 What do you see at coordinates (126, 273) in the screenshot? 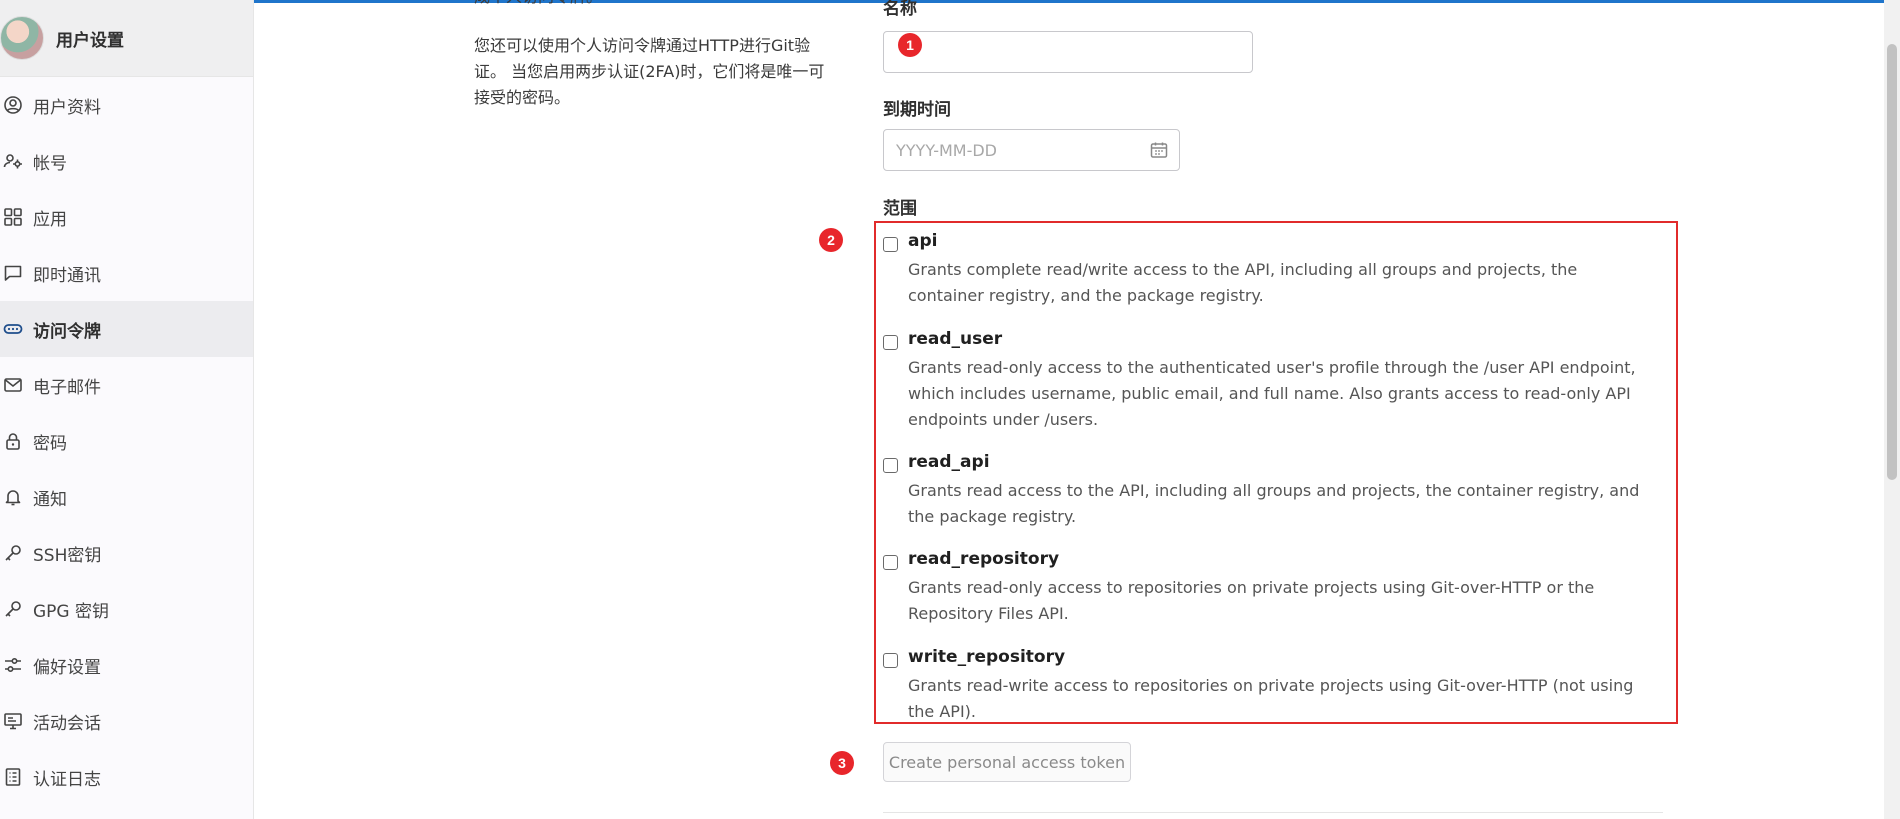
I see `sidebar-item-chat: 即时通讯` at bounding box center [126, 273].